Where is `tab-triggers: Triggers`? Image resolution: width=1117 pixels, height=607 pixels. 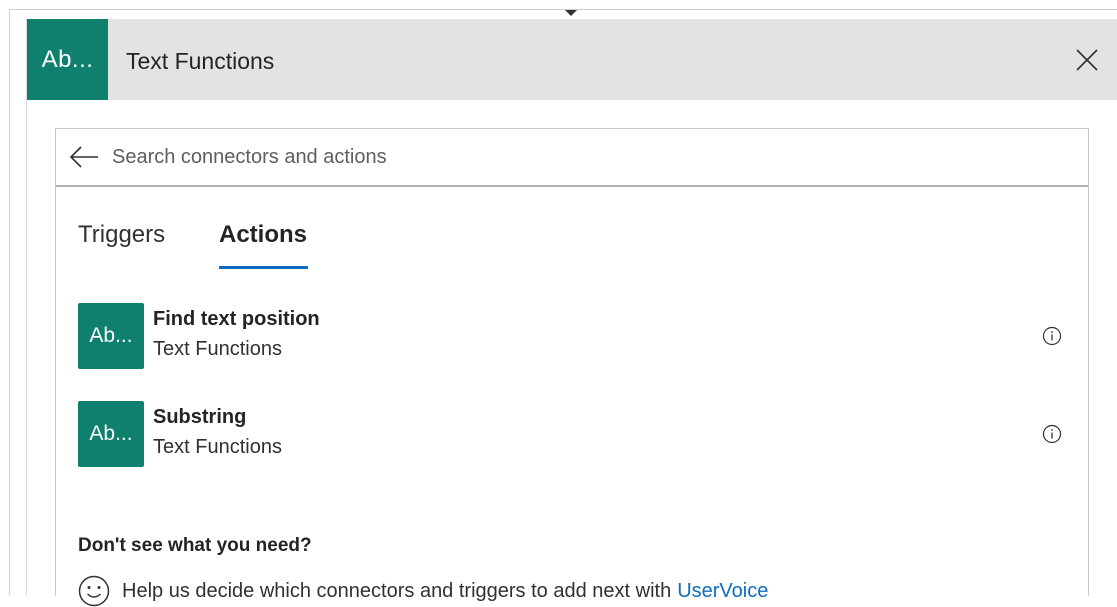 tab-triggers: Triggers is located at coordinates (121, 235).